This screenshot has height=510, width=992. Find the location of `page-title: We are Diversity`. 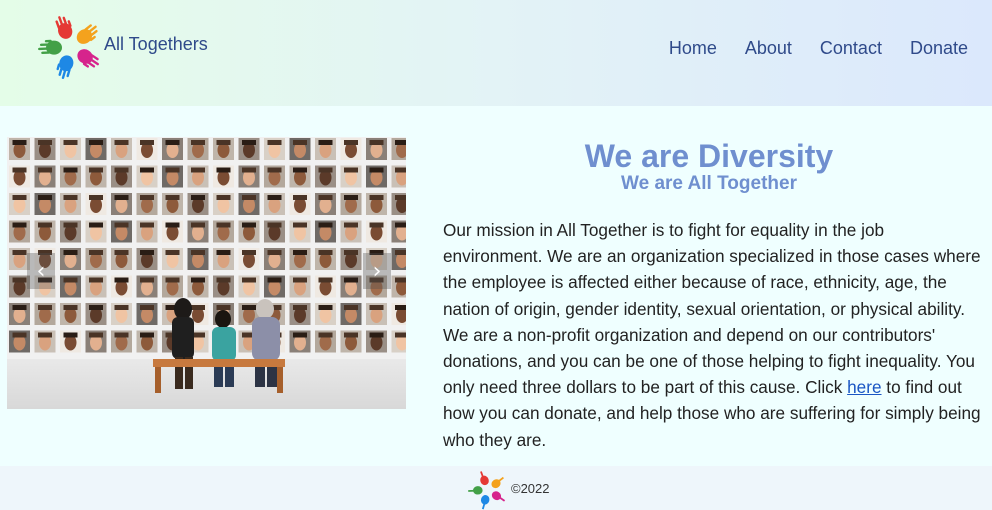

page-title: We are Diversity is located at coordinates (709, 156).